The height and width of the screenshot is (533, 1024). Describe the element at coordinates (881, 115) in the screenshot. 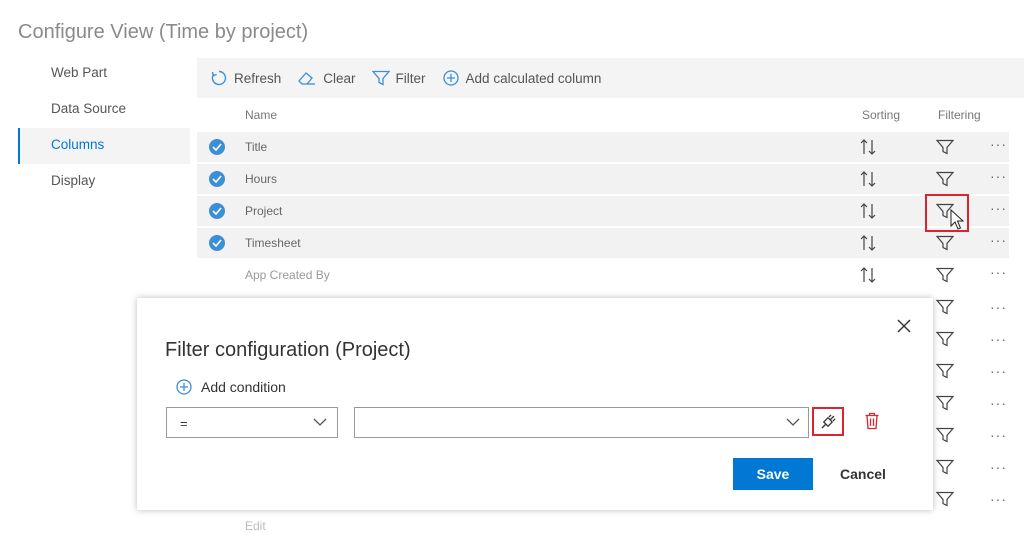

I see `column-header-sorting: Sorting` at that location.